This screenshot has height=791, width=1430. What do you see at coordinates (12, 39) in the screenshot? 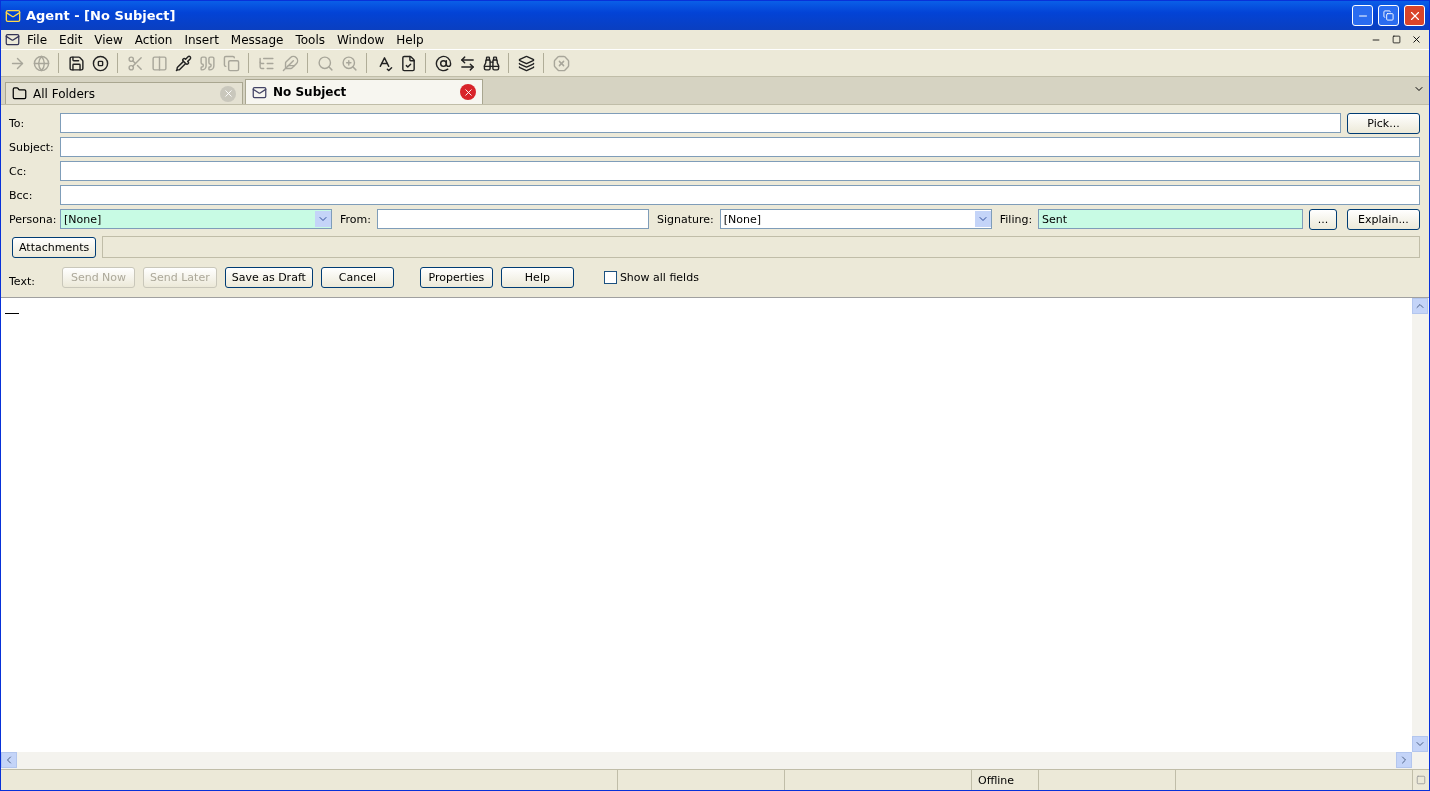
I see `document-icon` at bounding box center [12, 39].